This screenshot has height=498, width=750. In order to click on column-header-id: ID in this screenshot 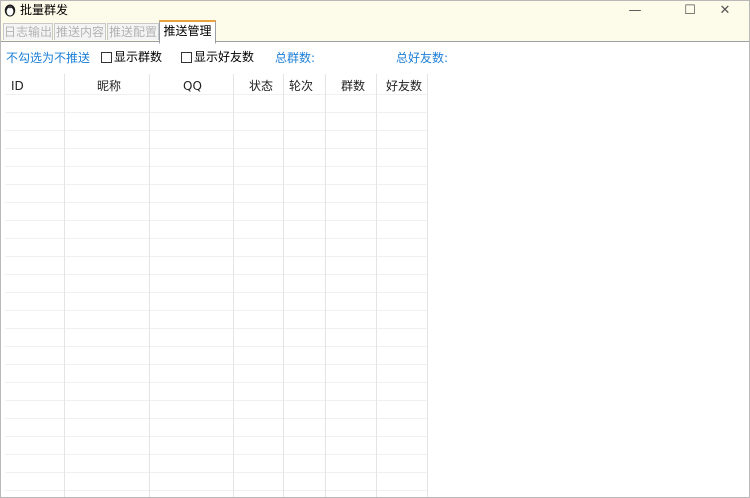, I will do `click(17, 86)`.